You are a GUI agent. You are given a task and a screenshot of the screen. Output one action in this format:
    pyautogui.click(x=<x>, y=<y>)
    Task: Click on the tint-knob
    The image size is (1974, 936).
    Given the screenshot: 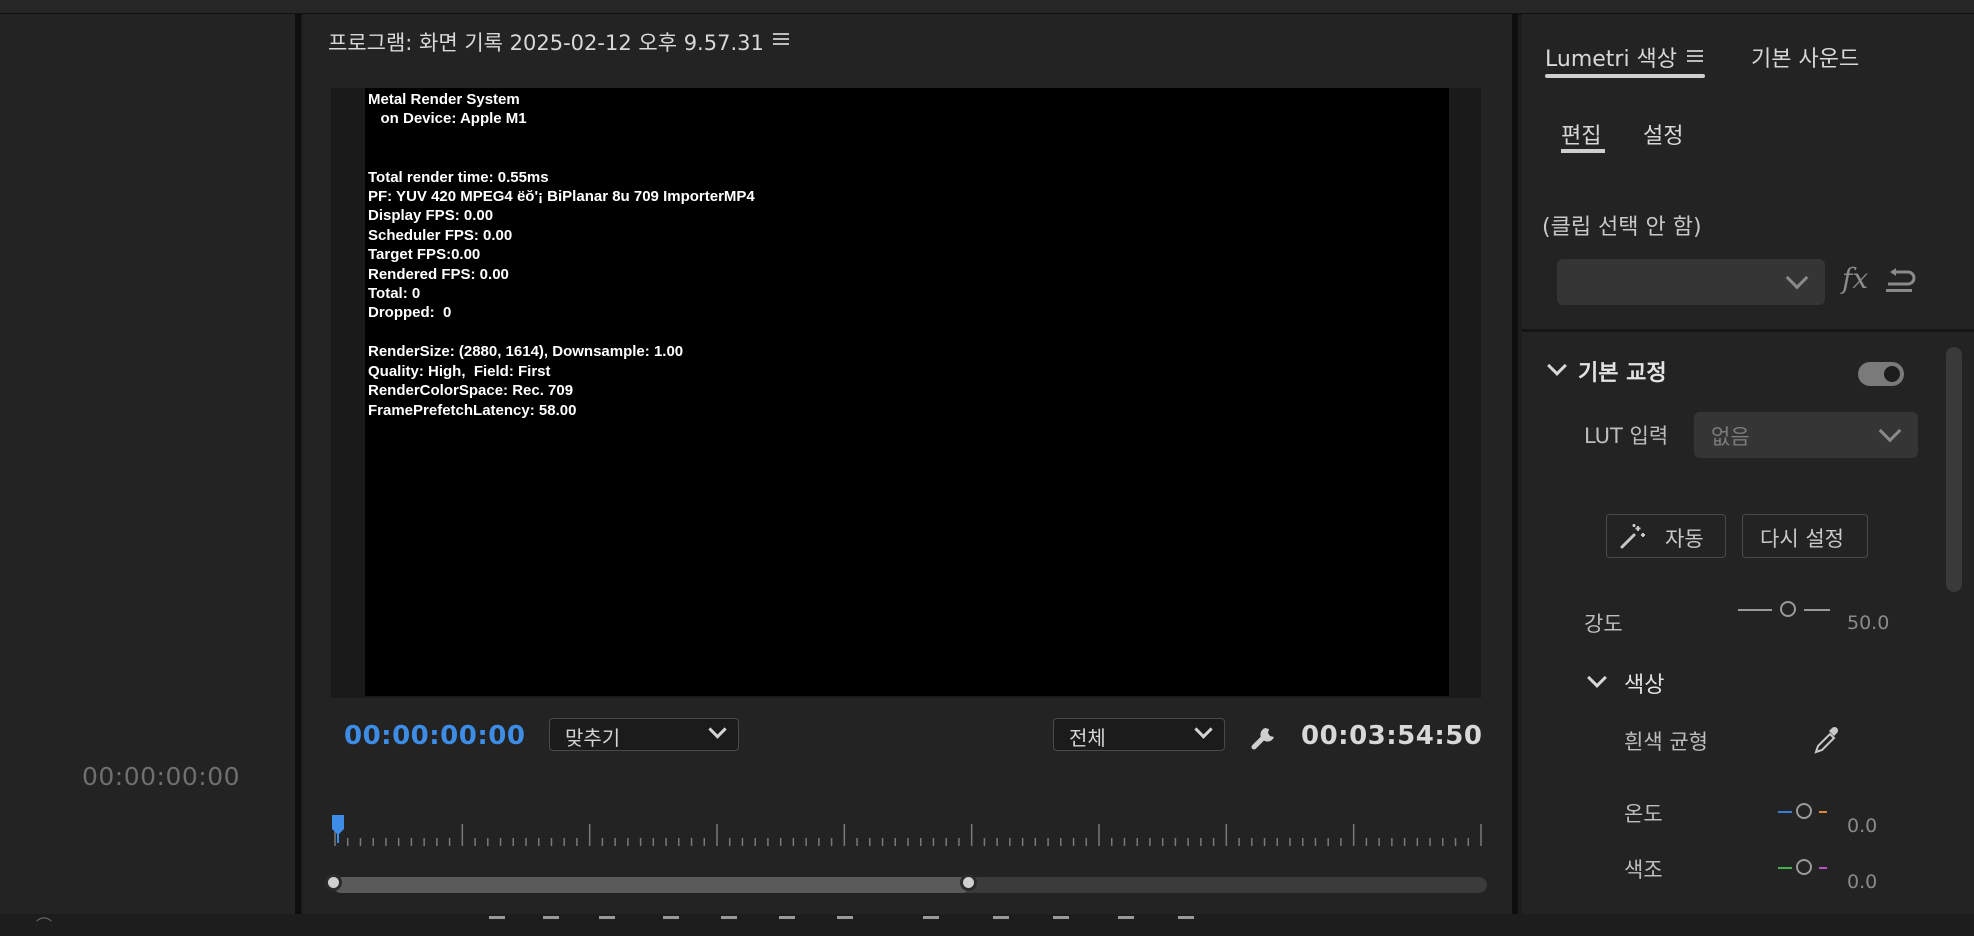 What is the action you would take?
    pyautogui.click(x=1804, y=867)
    